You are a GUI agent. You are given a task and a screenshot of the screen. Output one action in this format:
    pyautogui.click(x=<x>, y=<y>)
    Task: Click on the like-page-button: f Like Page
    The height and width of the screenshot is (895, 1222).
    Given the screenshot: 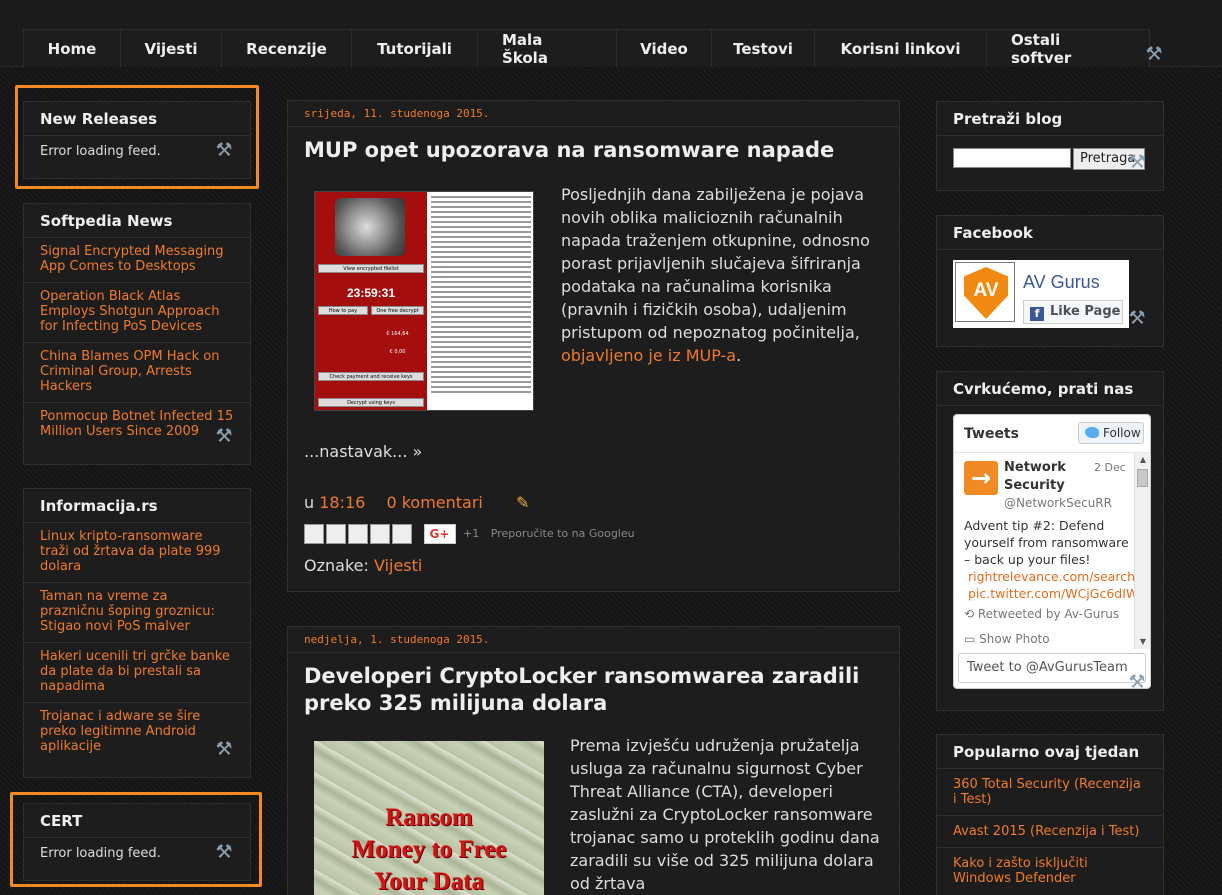 What is the action you would take?
    pyautogui.click(x=1073, y=312)
    